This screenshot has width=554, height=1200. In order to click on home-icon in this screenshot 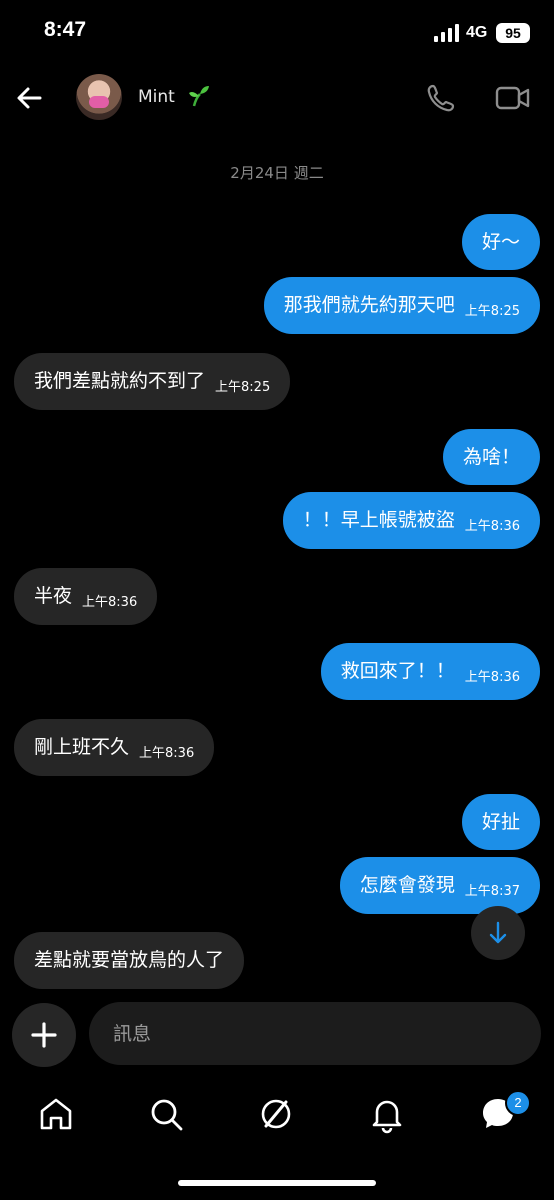, I will do `click(56, 1114)`.